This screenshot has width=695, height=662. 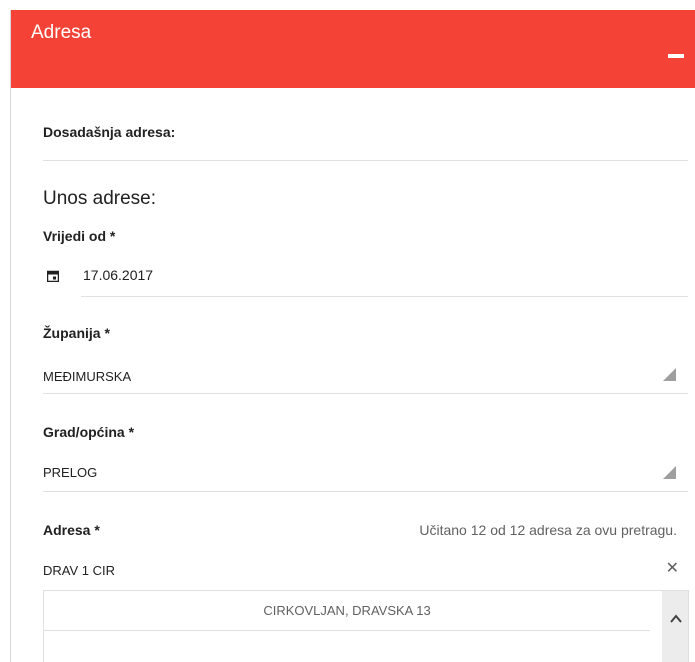 I want to click on city-label: Grad/općina *, so click(x=89, y=432).